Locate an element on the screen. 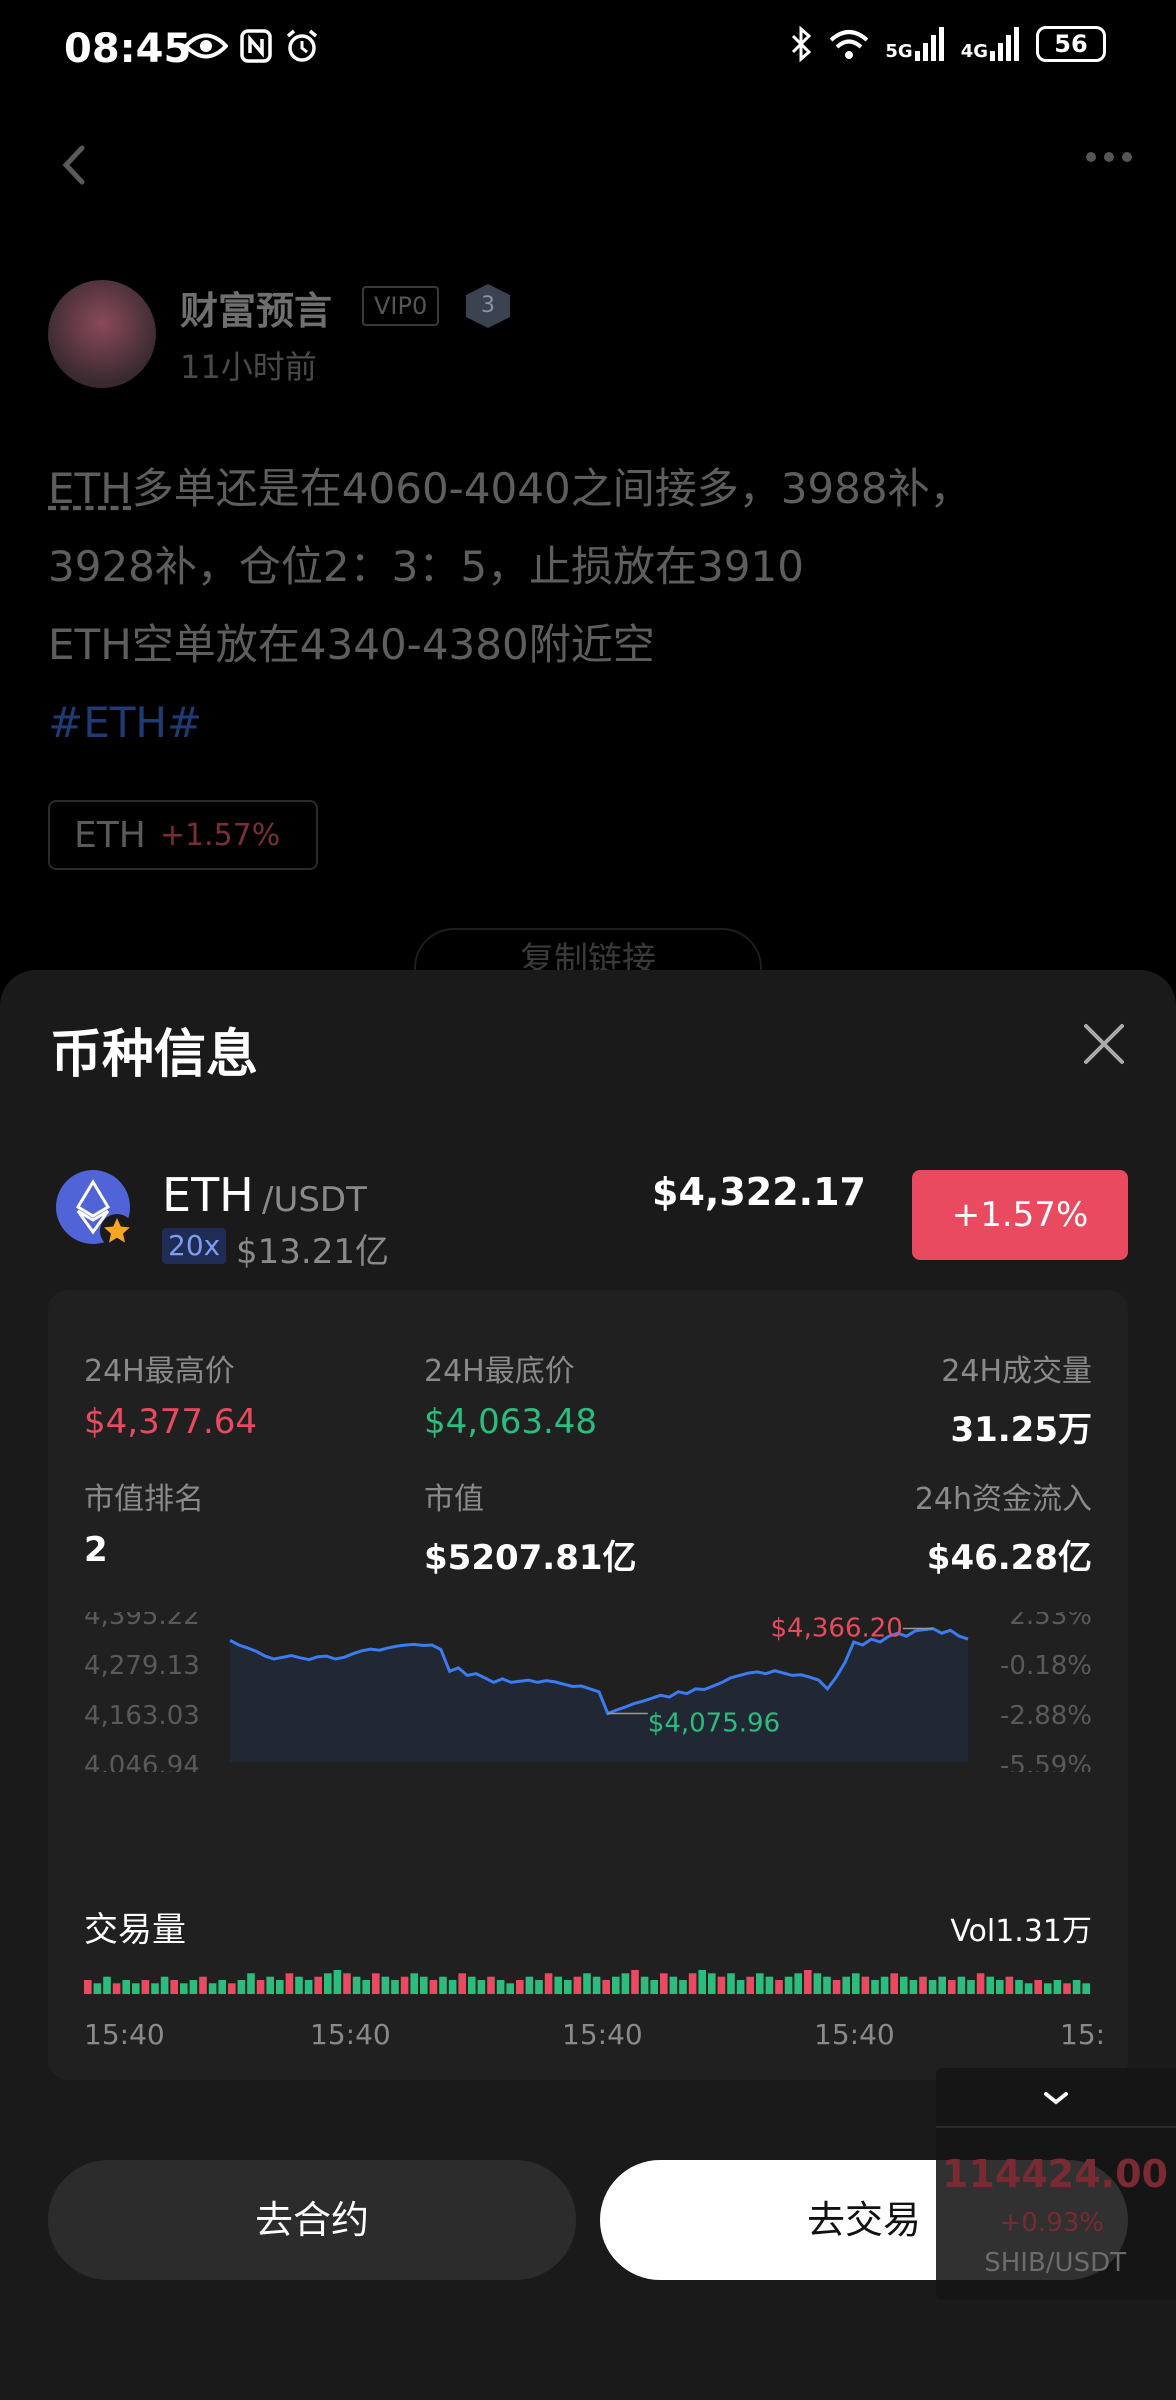 The image size is (1176, 2400). post-line-3: ETH空单放在4340-4380附近空 is located at coordinates (351, 644).